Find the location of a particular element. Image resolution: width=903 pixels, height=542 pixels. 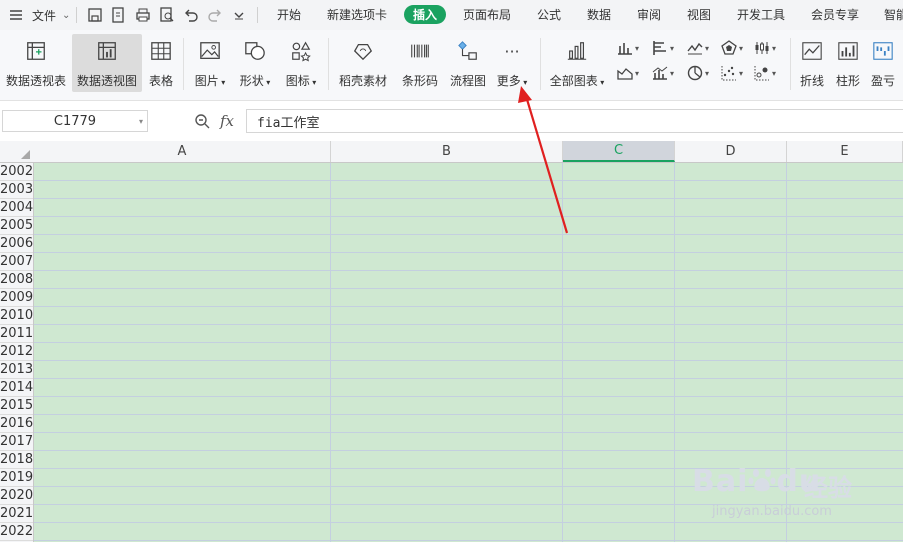

tab-new-tab: 新建选项卡 is located at coordinates (357, 14).